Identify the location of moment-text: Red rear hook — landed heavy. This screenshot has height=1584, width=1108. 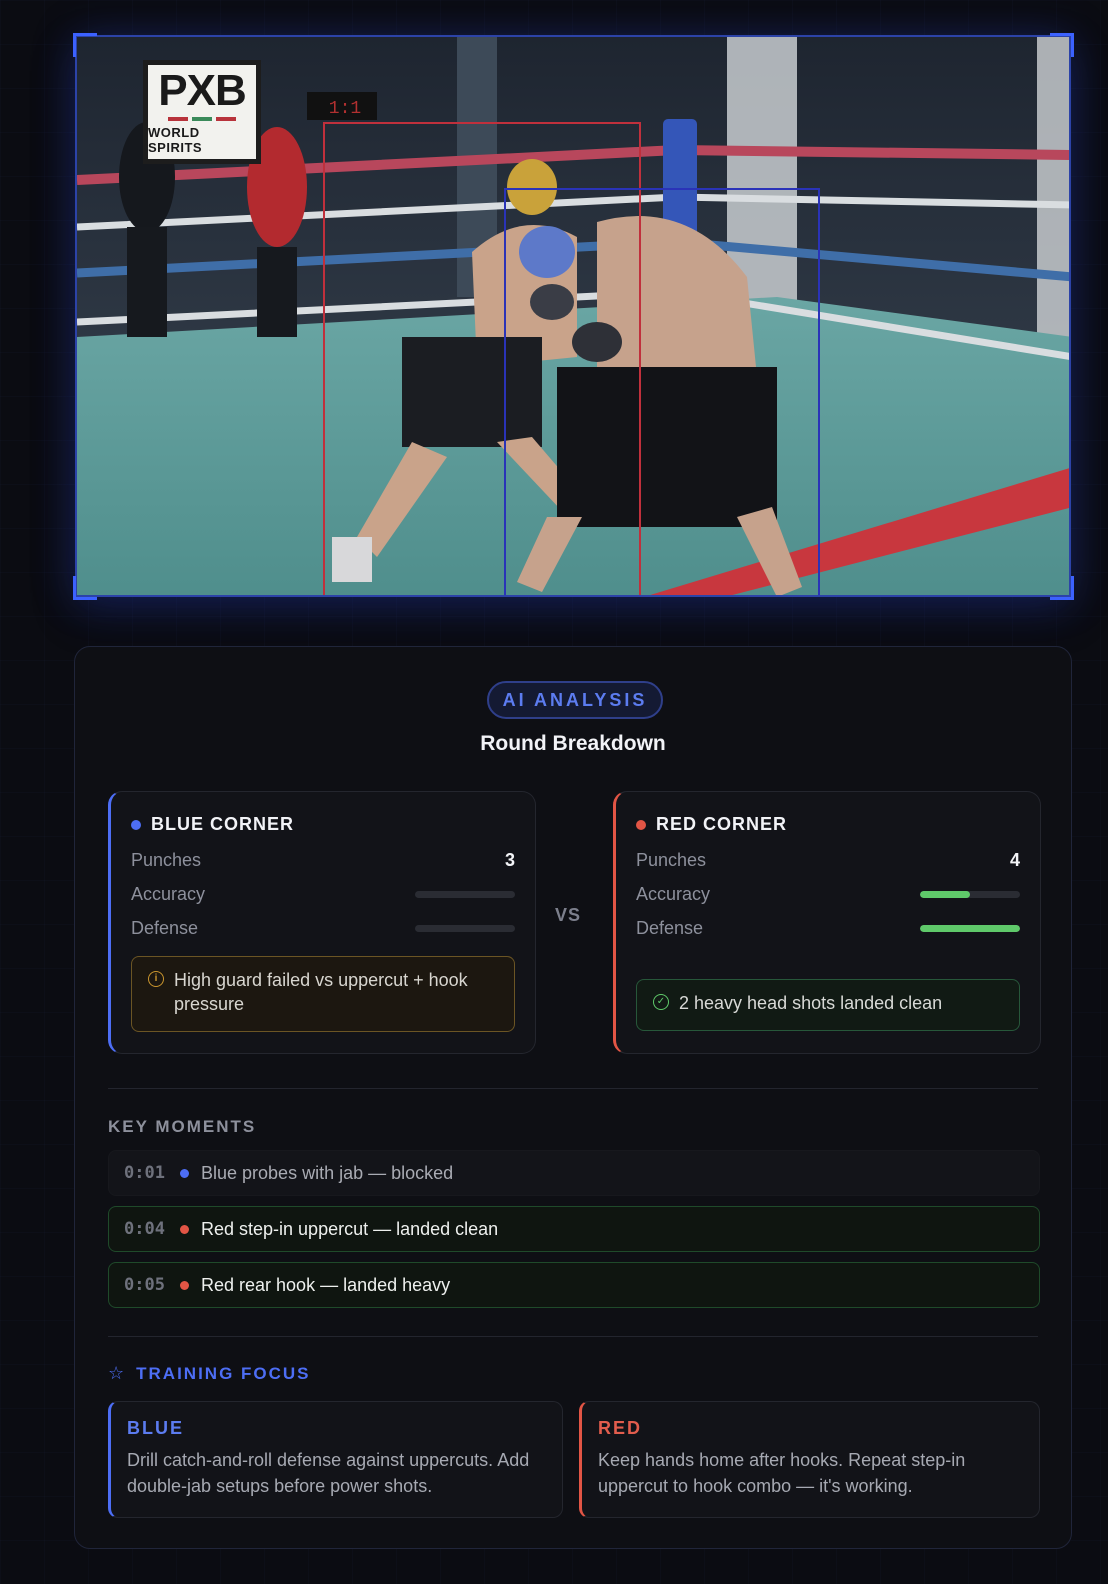
(326, 1284).